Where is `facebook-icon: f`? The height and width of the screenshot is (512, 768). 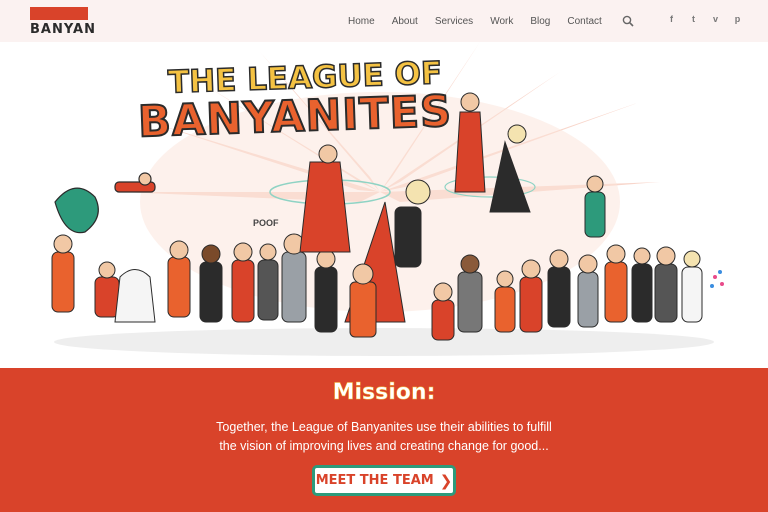
facebook-icon: f is located at coordinates (671, 19).